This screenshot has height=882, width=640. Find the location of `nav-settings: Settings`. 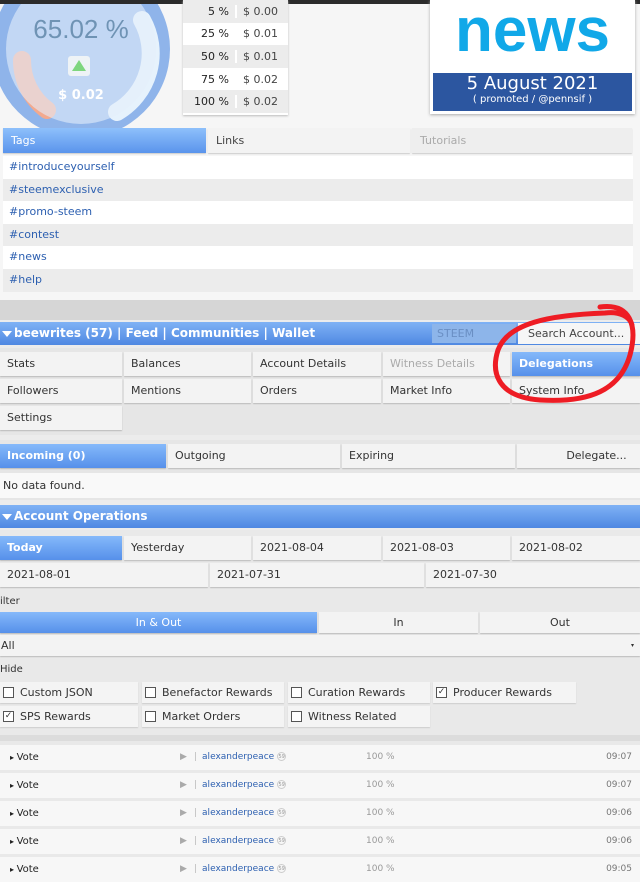

nav-settings: Settings is located at coordinates (61, 418).